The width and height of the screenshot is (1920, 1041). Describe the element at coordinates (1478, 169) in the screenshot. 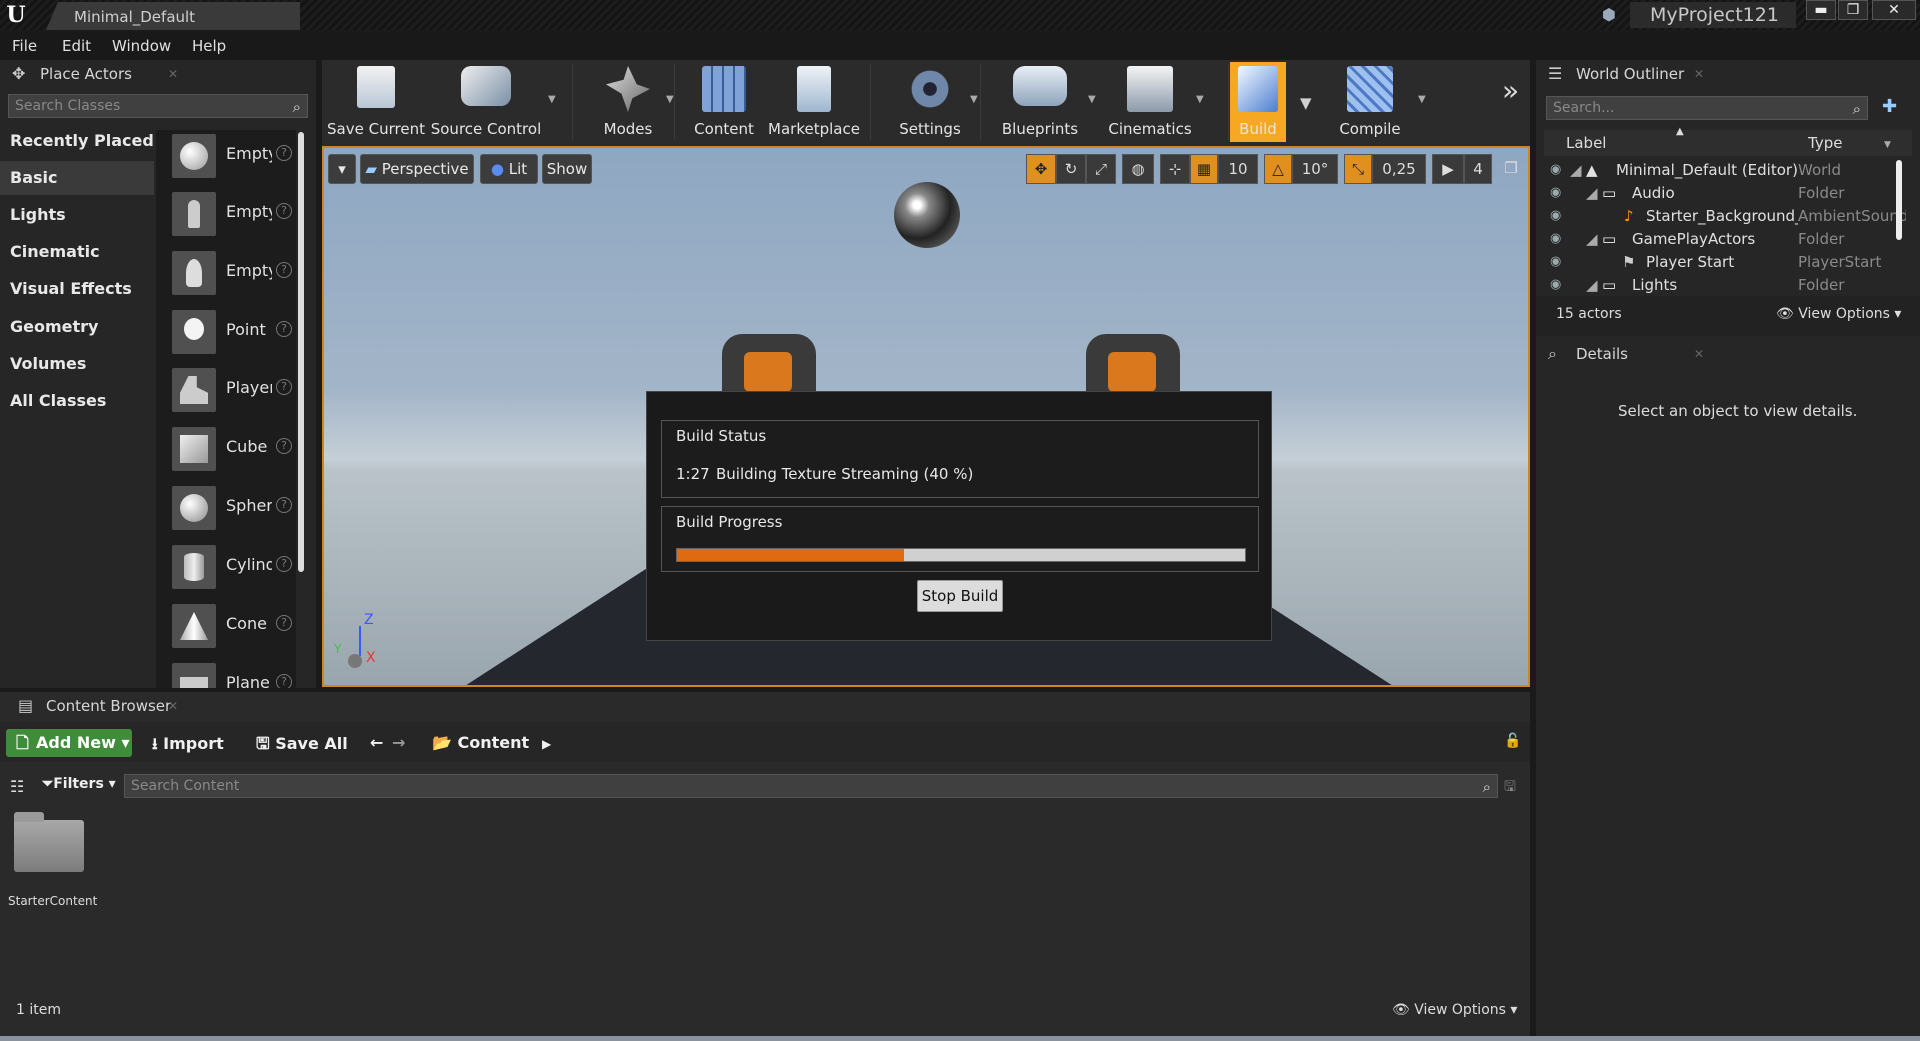

I see `camera-speed-value: 4` at that location.